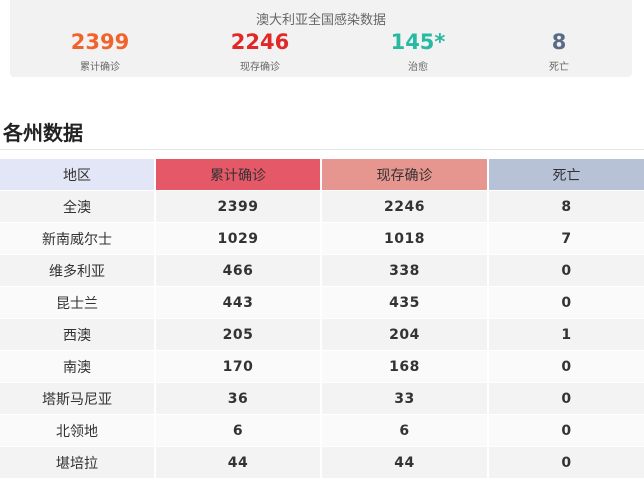 This screenshot has height=478, width=644. I want to click on cell-total-confirmed: 205, so click(238, 334).